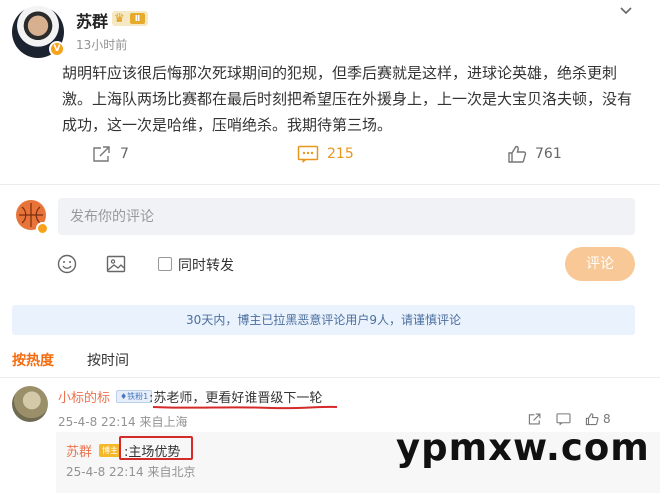  I want to click on comment-meta: 25-4-8 22:14 来自上海, so click(122, 421).